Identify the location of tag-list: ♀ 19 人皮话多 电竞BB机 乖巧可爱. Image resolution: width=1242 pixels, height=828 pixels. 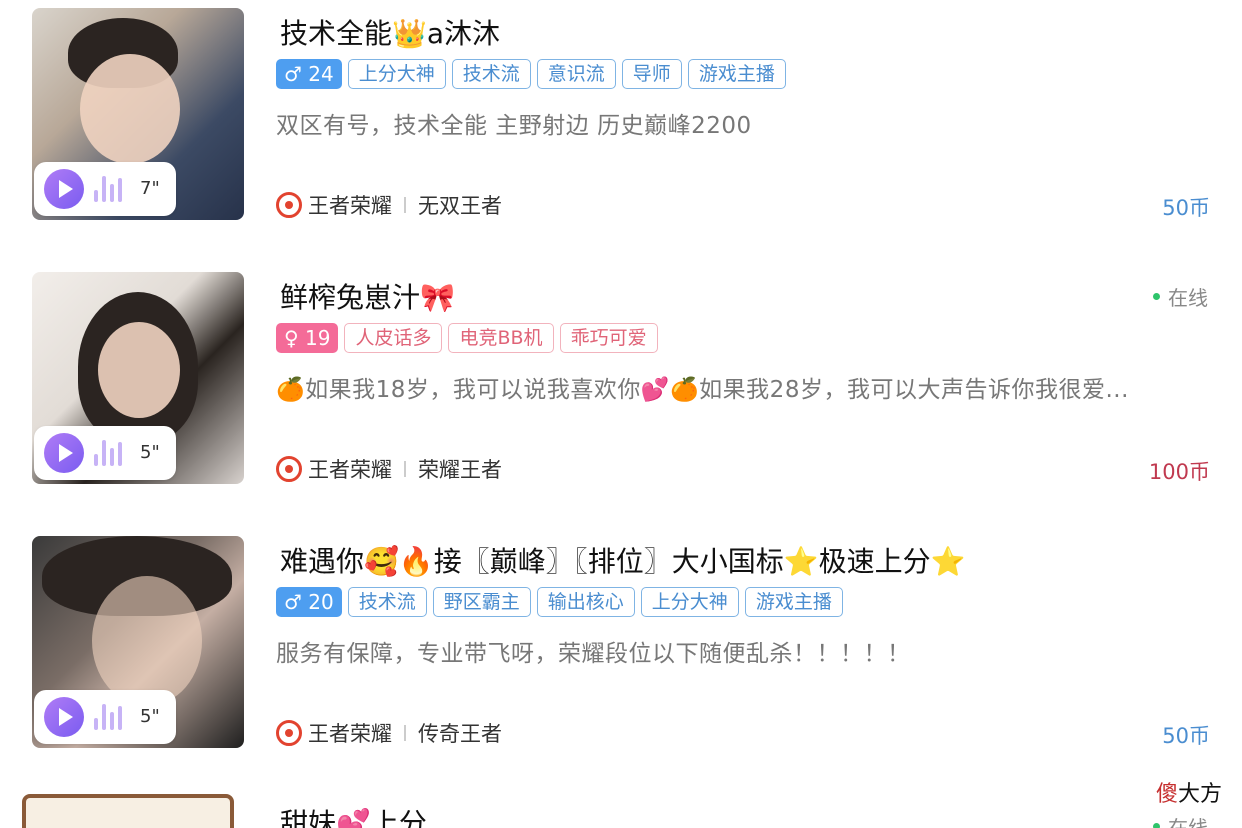
(467, 338).